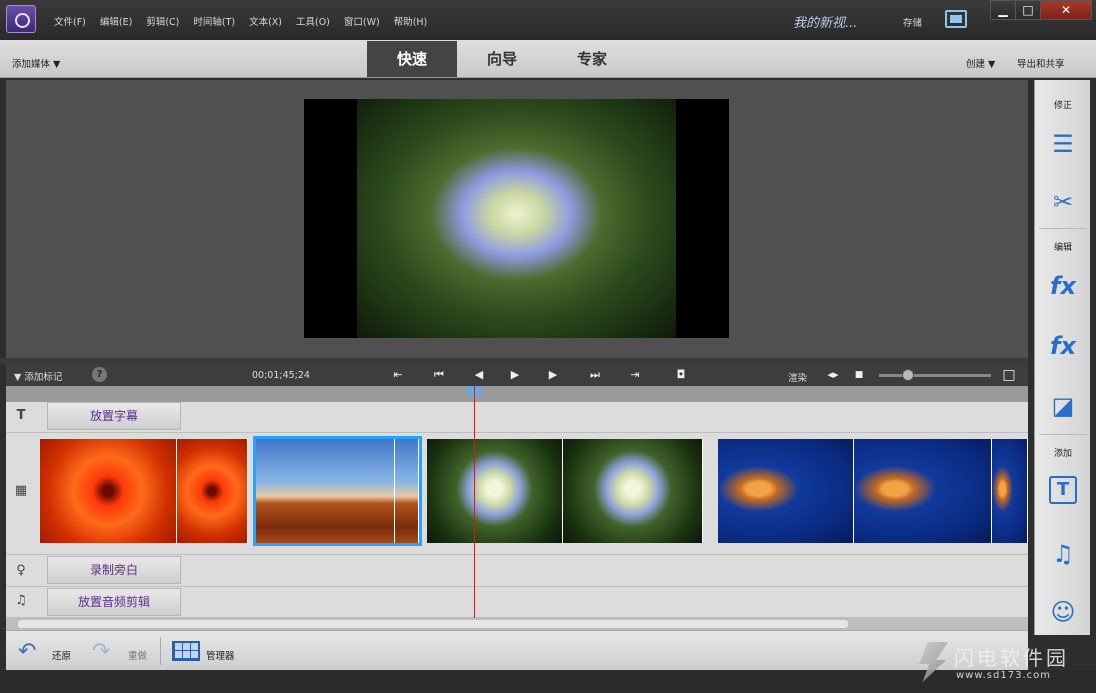 This screenshot has width=1096, height=693. I want to click on save-button: 存储, so click(912, 22).